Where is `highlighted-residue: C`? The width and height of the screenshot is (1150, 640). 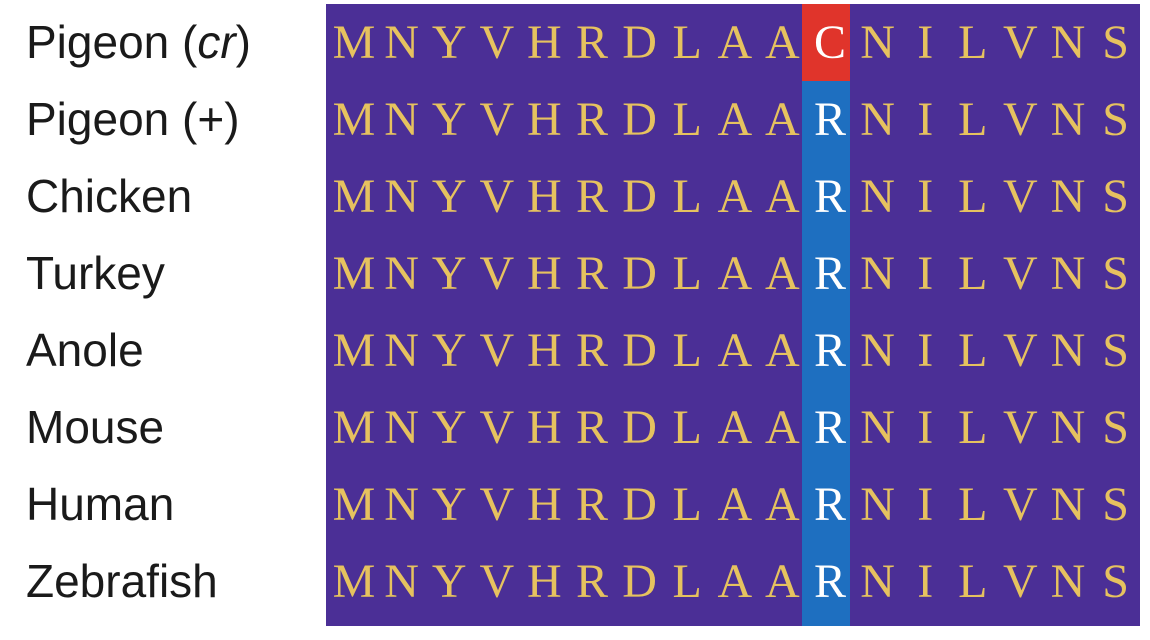
highlighted-residue: C is located at coordinates (829, 42).